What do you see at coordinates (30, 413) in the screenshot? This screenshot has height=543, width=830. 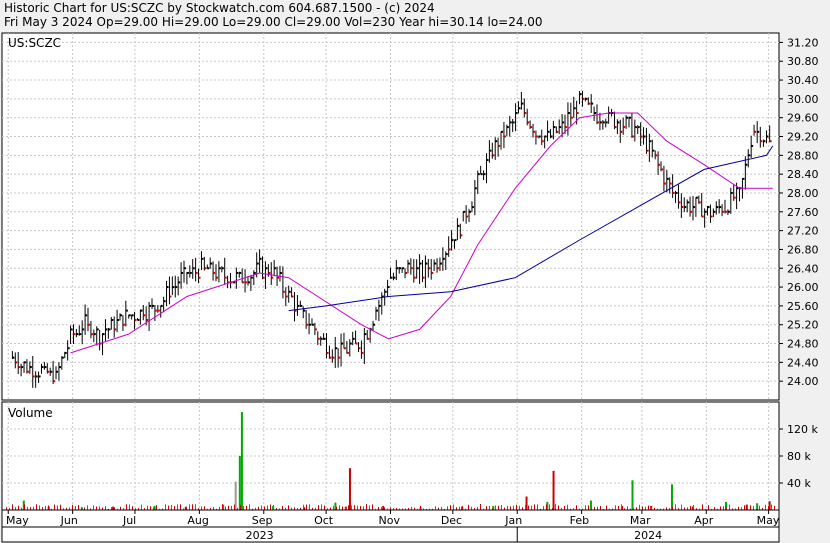 I see `volume-label: Volume` at bounding box center [30, 413].